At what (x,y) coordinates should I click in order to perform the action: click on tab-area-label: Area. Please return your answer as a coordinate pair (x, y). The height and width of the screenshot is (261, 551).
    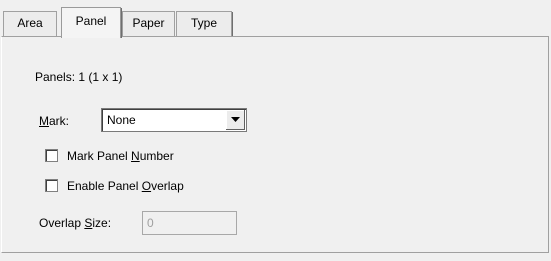
    Looking at the image, I should click on (30, 23).